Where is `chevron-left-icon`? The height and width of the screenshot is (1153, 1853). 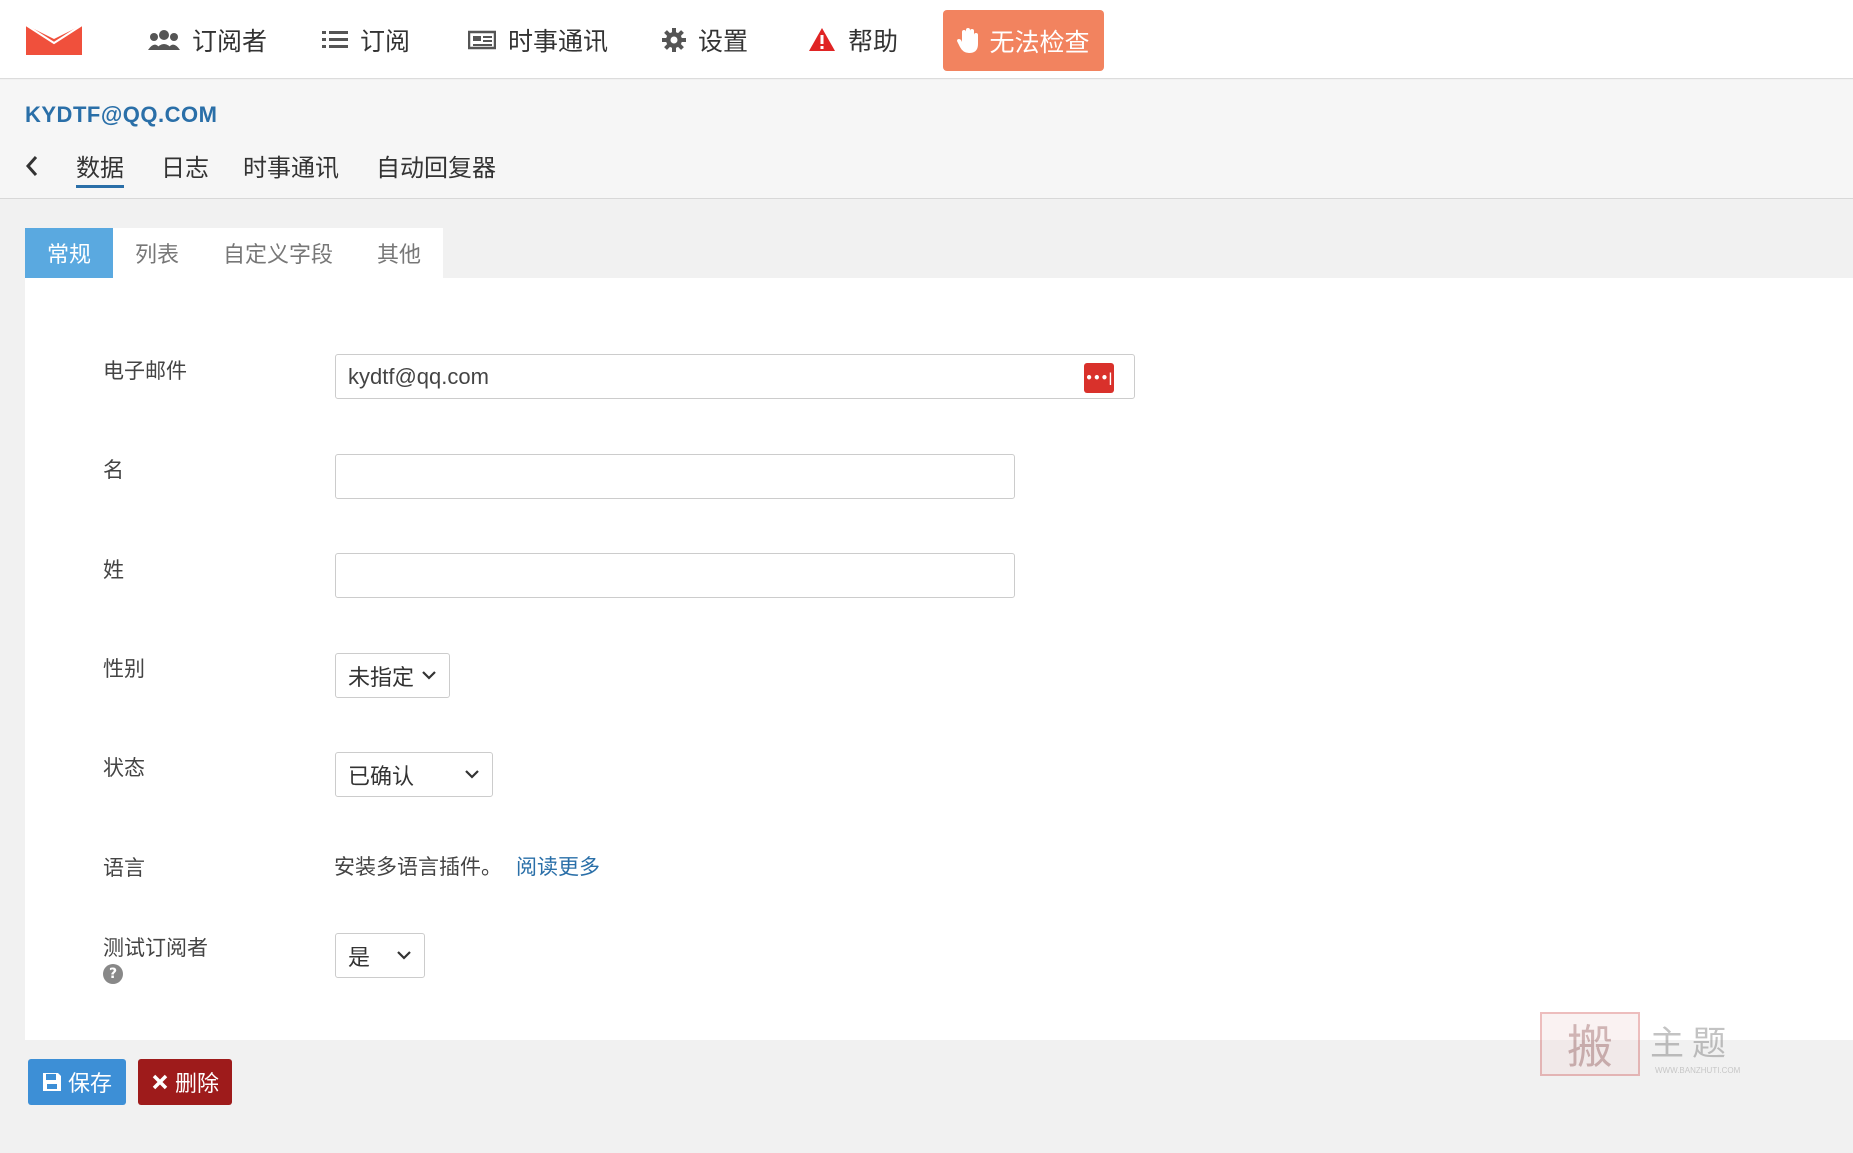 chevron-left-icon is located at coordinates (31, 166).